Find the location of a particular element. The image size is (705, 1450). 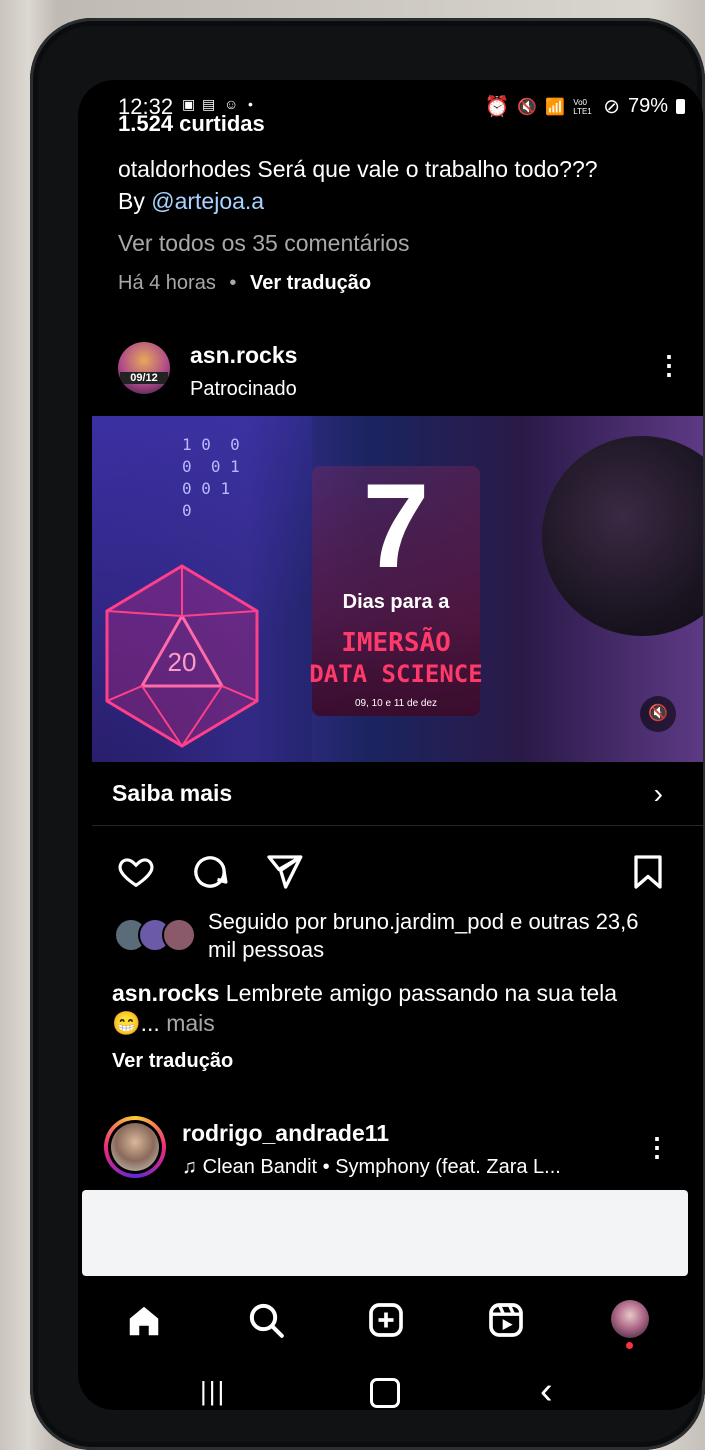

profile-avatar is located at coordinates (630, 1319).